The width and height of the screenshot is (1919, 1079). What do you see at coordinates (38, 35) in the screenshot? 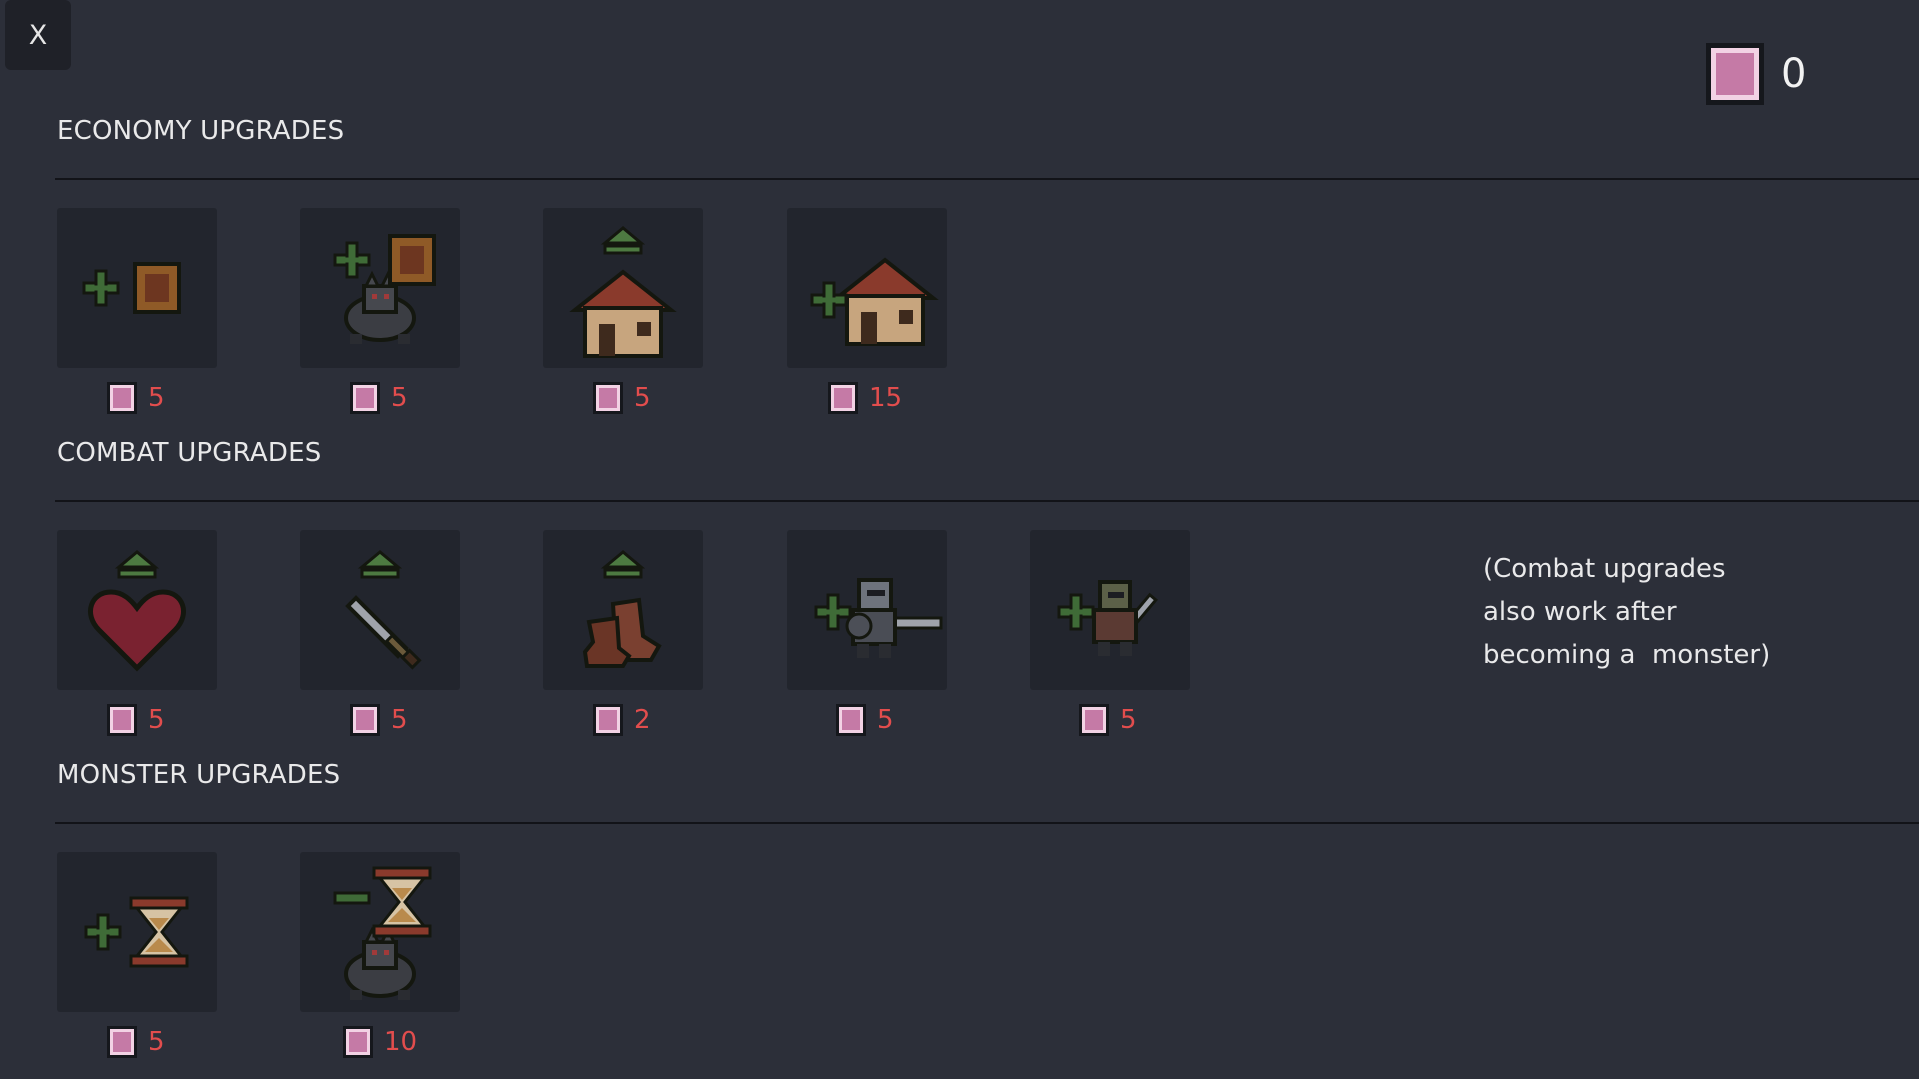
I see `close-button: X` at bounding box center [38, 35].